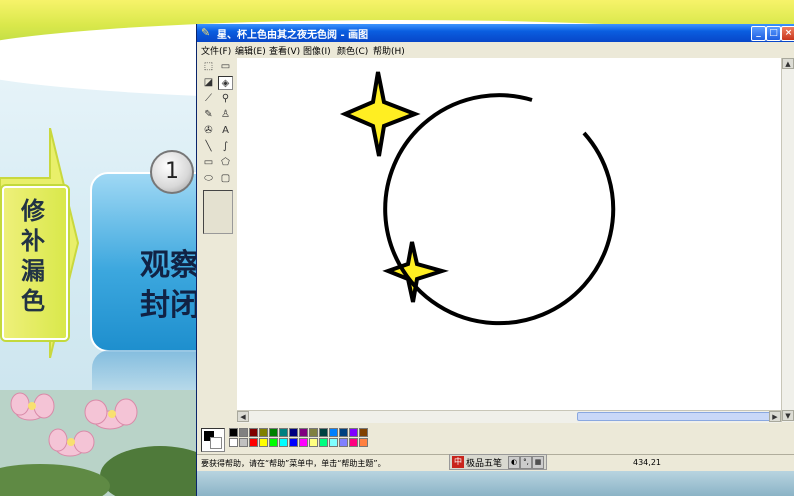  Describe the element at coordinates (676, 416) in the screenshot. I see `horizontal-scroll-thumb` at that location.